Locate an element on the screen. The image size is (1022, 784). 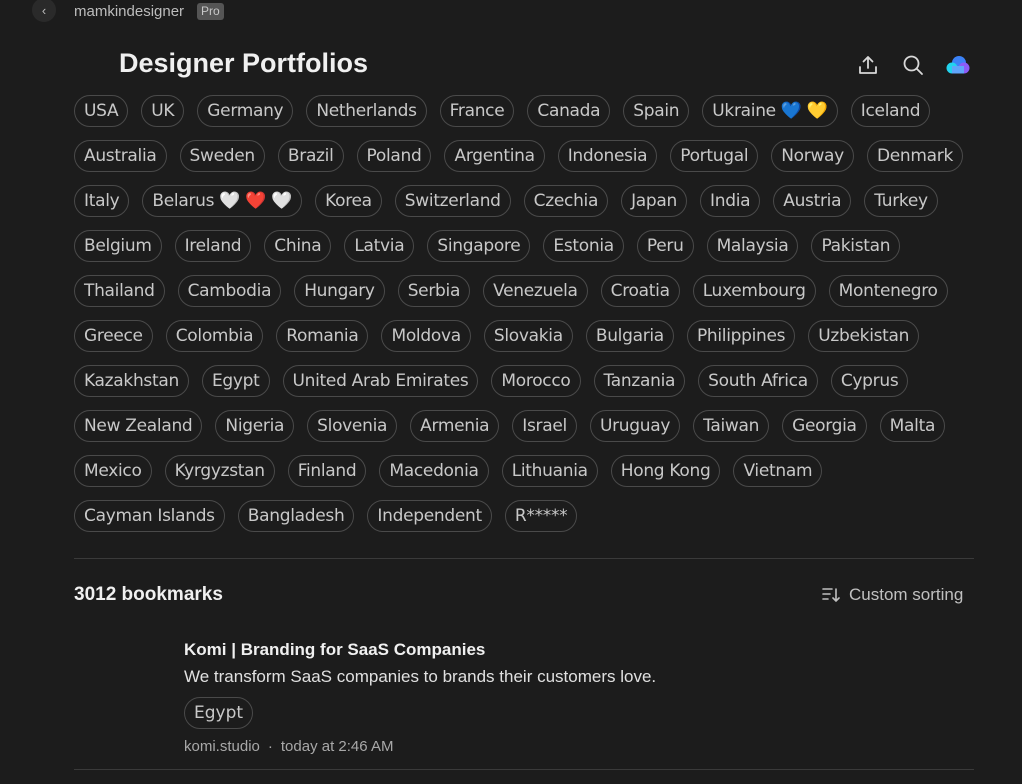
tag-filter: Peru is located at coordinates (665, 246).